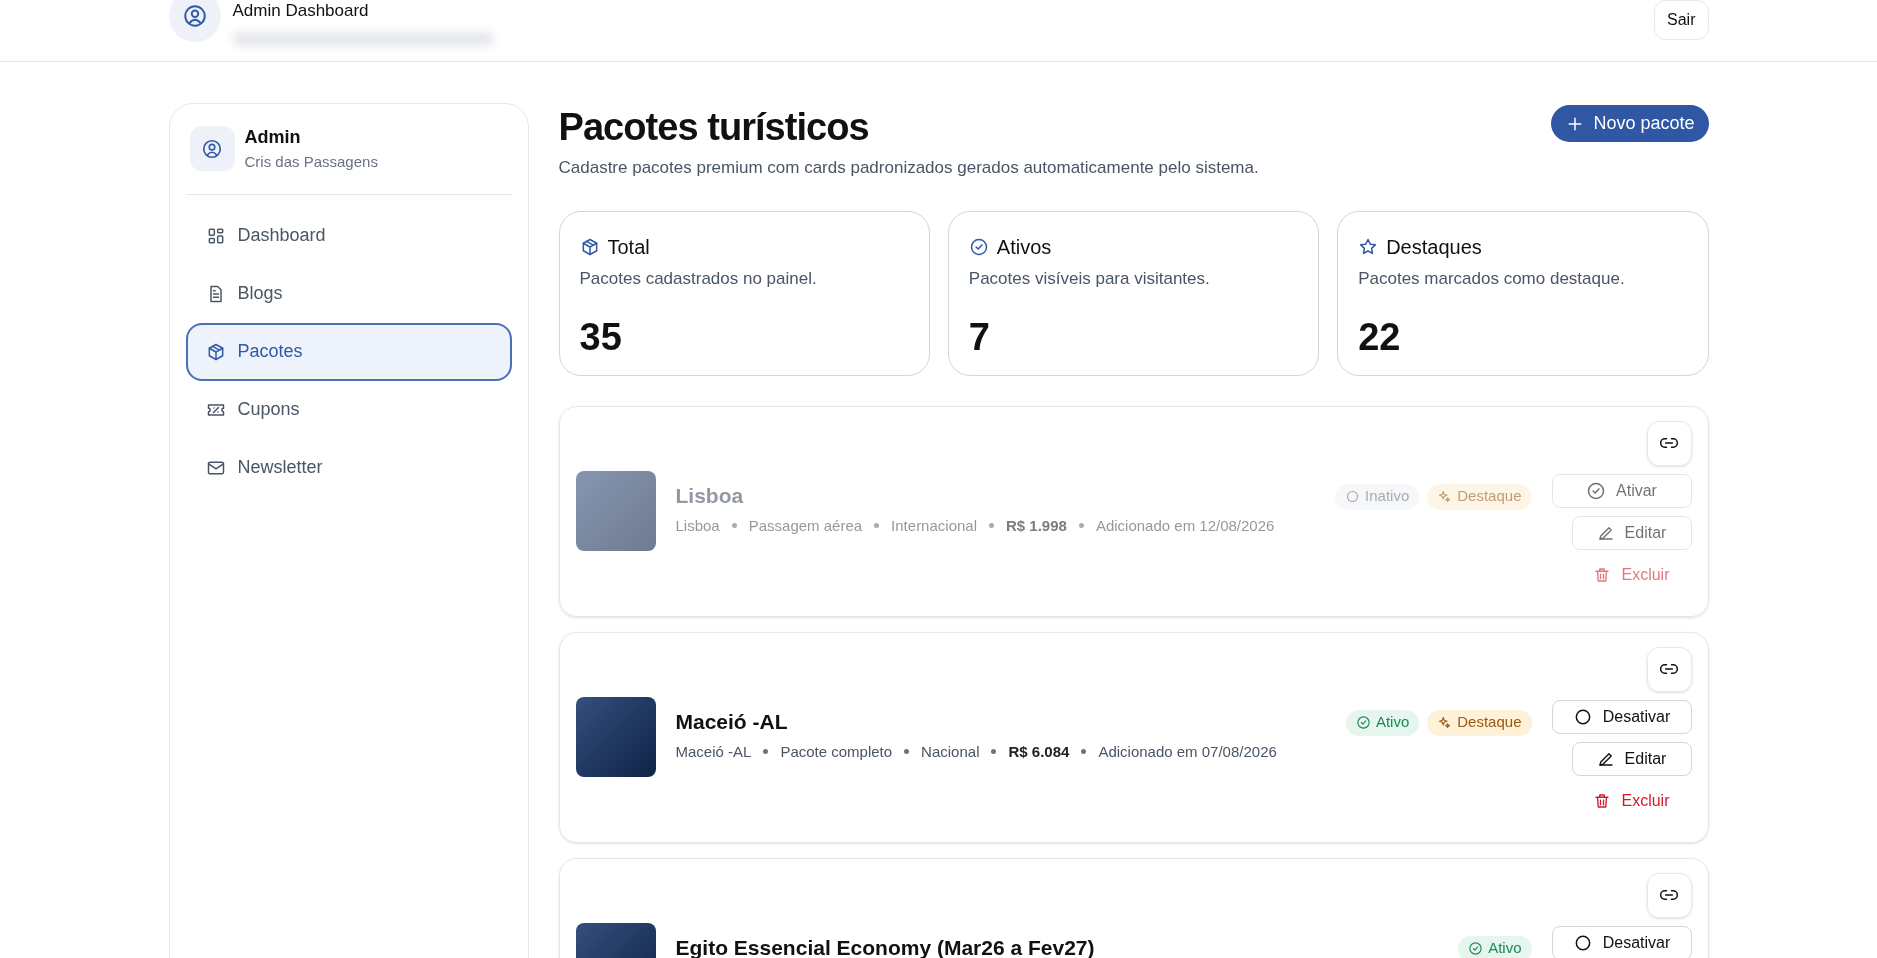 The width and height of the screenshot is (1877, 958). What do you see at coordinates (348, 409) in the screenshot?
I see `sidebar-item: Cupons` at bounding box center [348, 409].